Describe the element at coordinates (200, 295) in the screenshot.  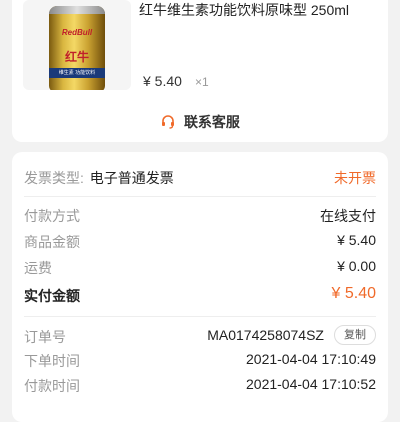
I see `total-paid-row: 实付金额 ¥ 5.40` at that location.